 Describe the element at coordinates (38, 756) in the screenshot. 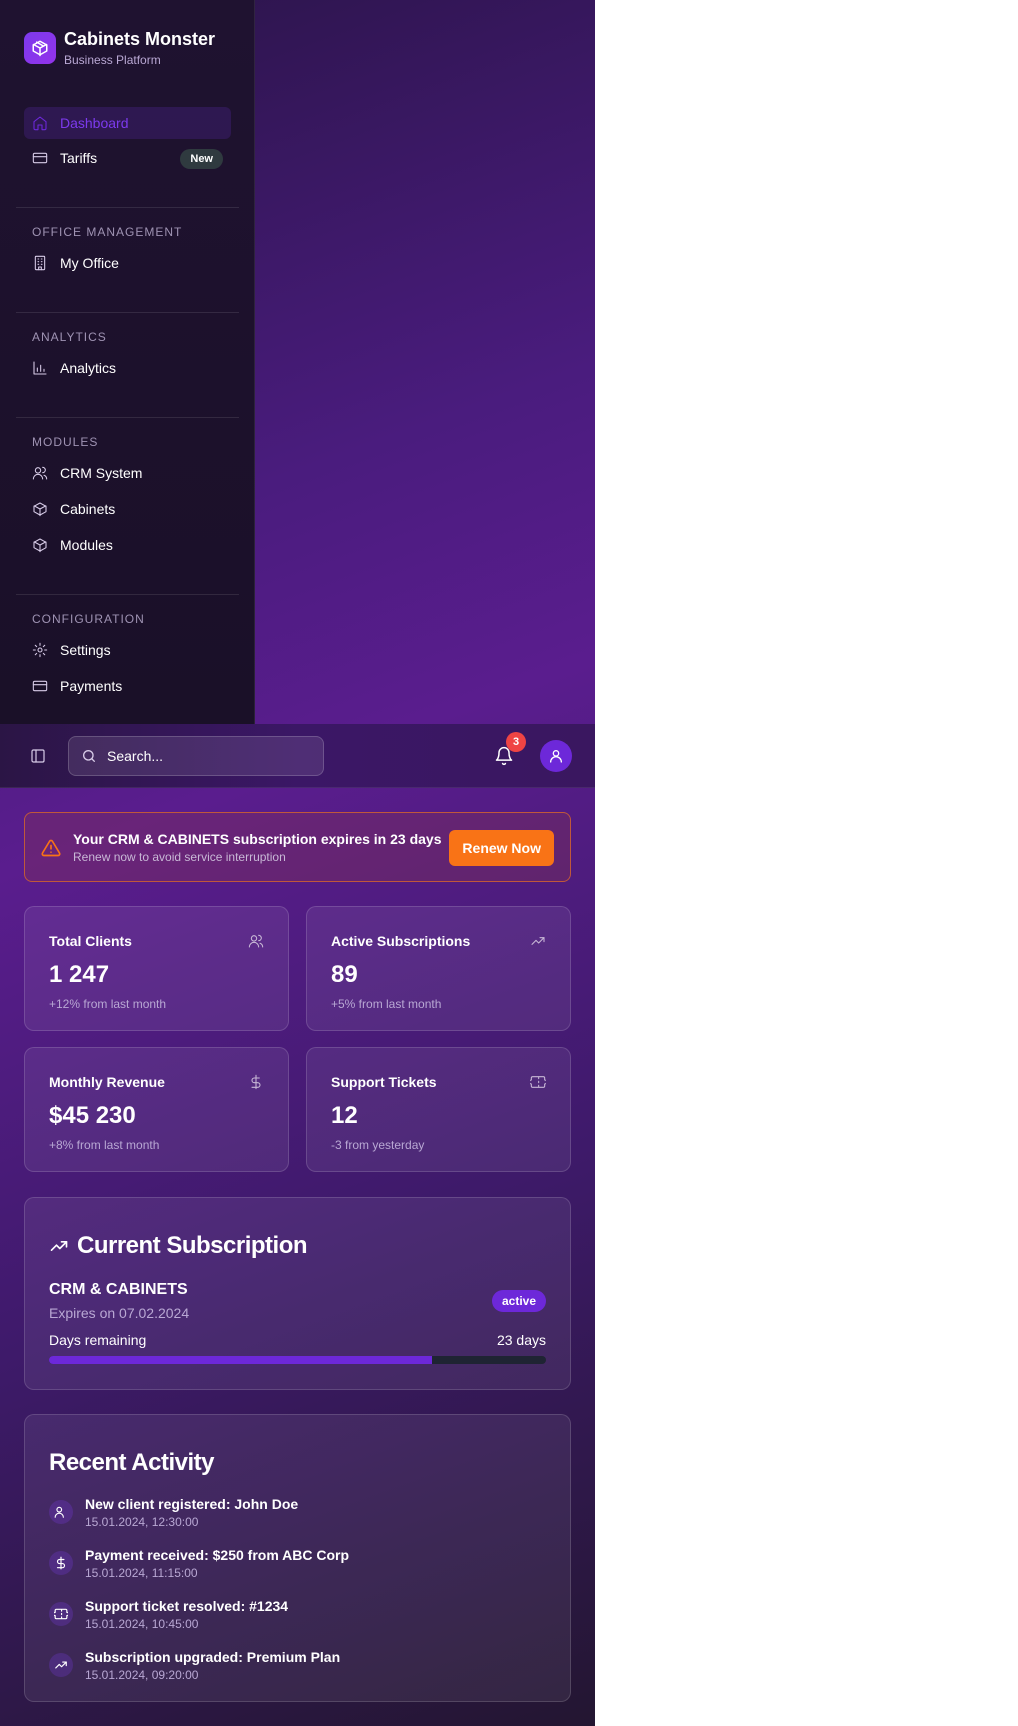

I see `sidebar-toggle-icon` at that location.